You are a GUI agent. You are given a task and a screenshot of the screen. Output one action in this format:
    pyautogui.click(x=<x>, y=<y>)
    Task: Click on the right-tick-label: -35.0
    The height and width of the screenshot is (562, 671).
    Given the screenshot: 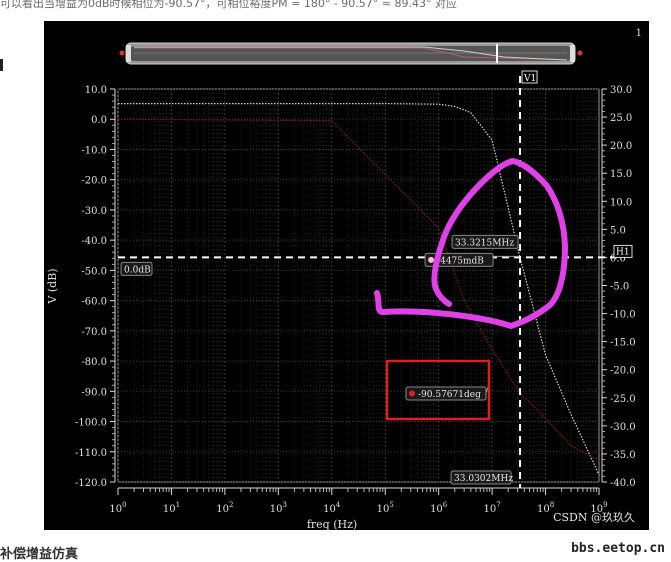 What is the action you would take?
    pyautogui.click(x=623, y=455)
    